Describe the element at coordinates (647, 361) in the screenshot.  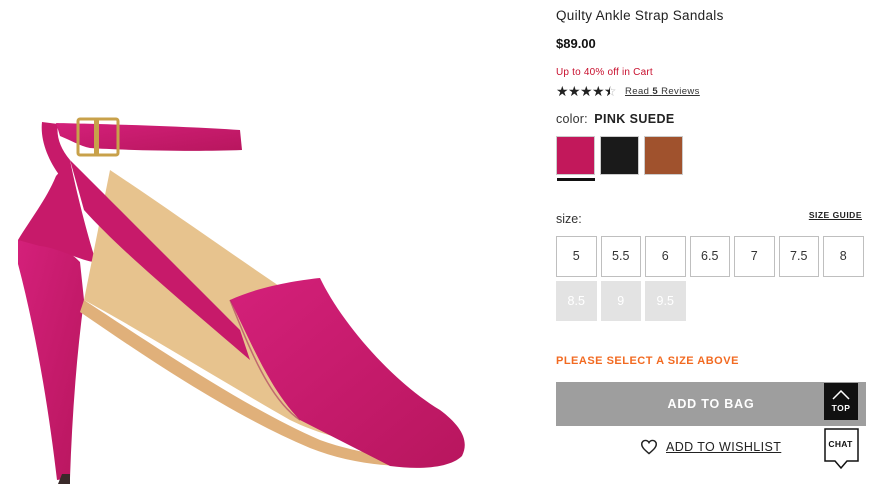
I see `size-warning: PLEASE SELECT A SIZE ABOVE` at that location.